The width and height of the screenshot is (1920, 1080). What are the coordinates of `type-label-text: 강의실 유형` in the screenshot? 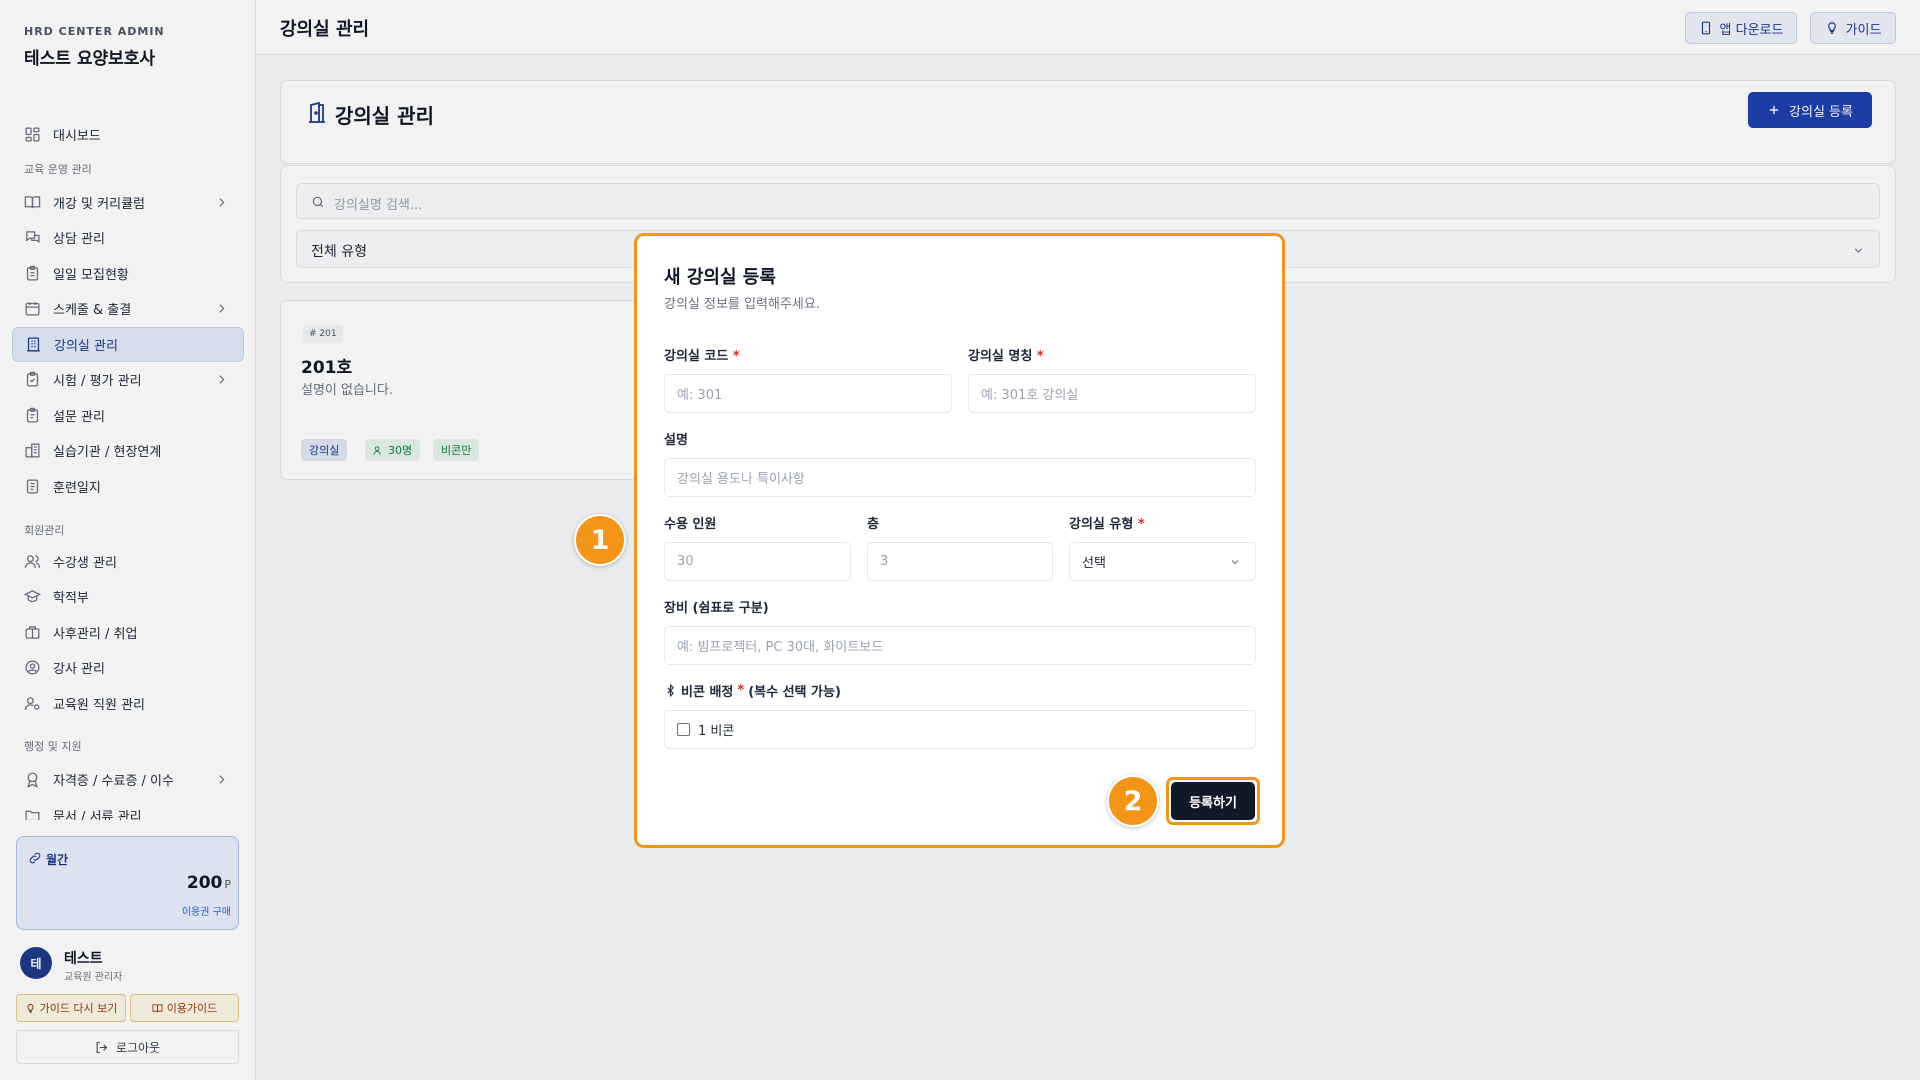 It's located at (1101, 524).